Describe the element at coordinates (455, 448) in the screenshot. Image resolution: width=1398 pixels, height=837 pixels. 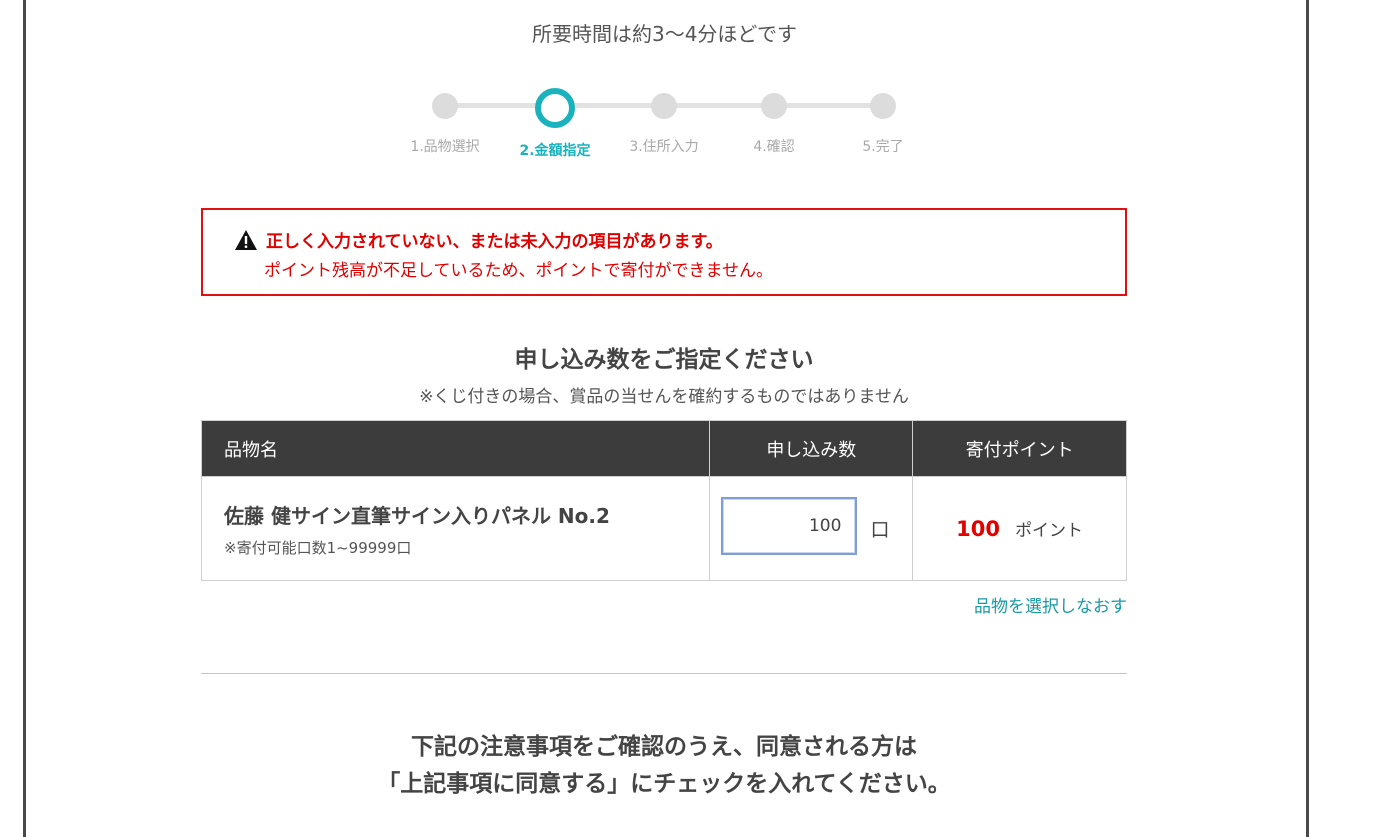
I see `column-header-item: 品物名` at that location.